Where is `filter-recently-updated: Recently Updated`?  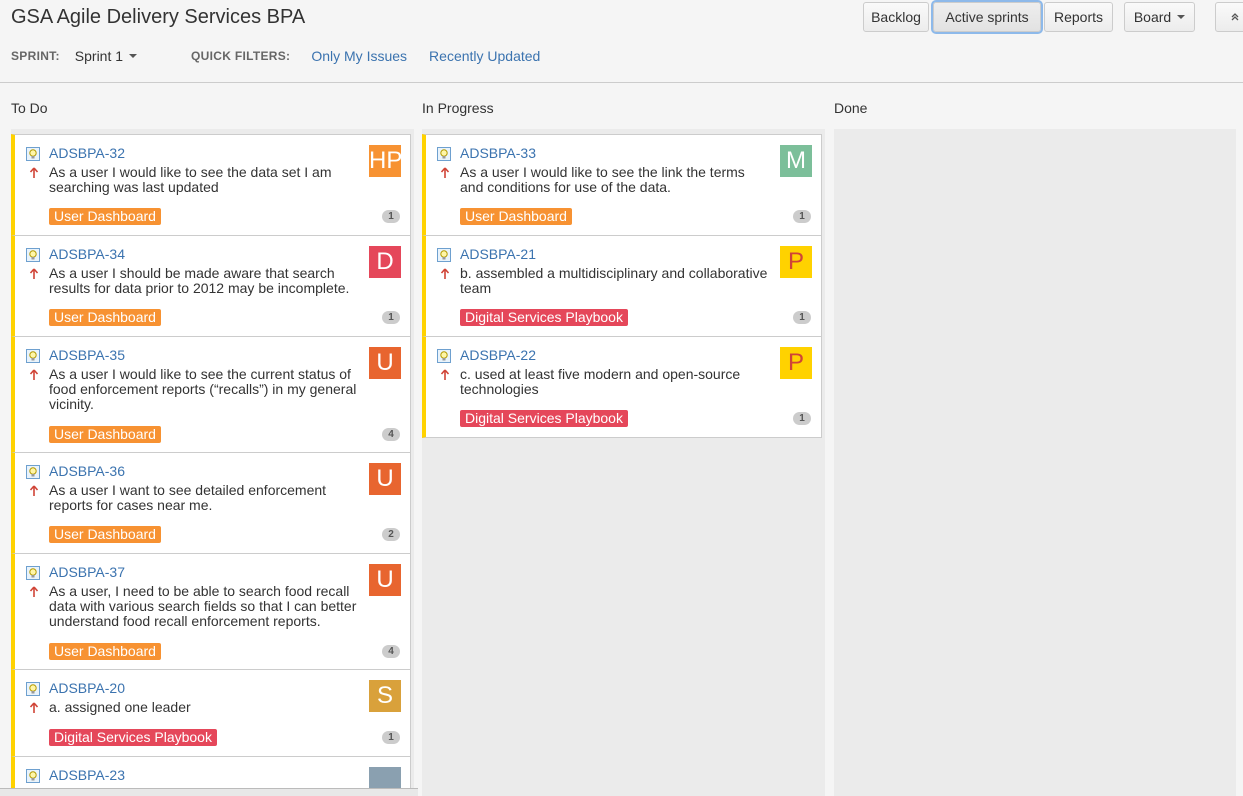
filter-recently-updated: Recently Updated is located at coordinates (484, 56).